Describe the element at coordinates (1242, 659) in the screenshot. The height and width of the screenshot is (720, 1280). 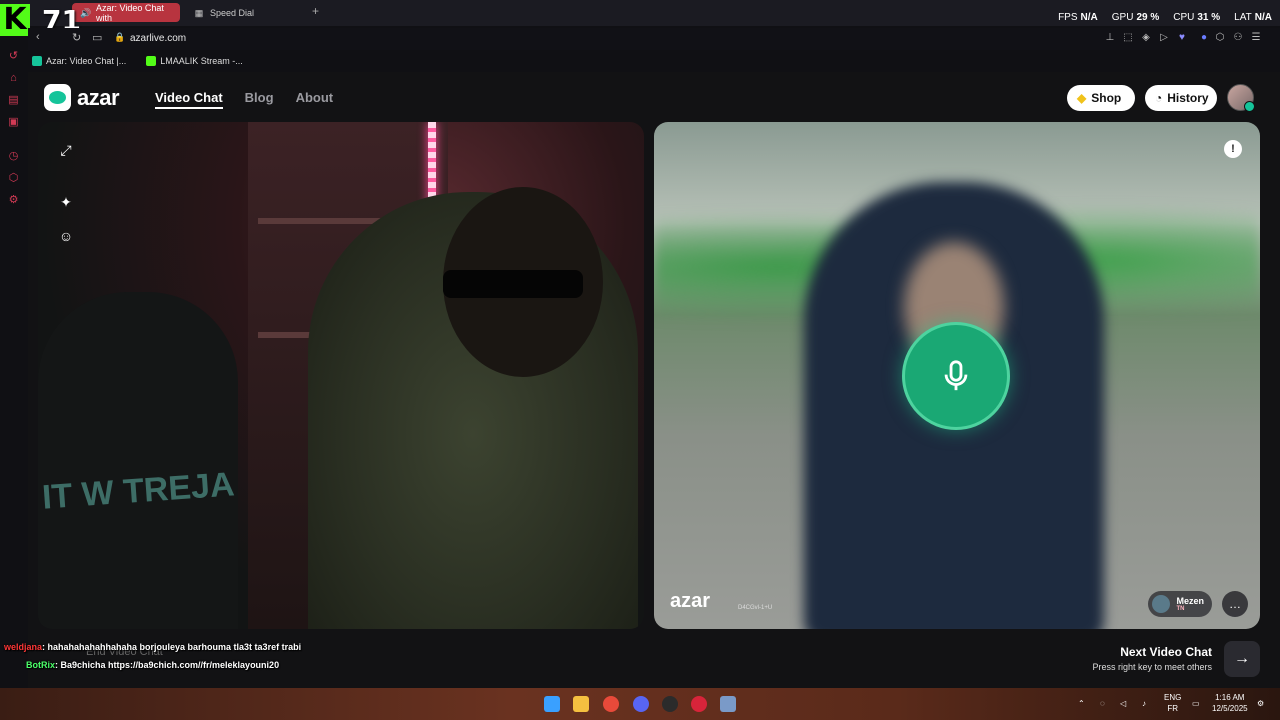
I see `next-video-chat-button: →` at that location.